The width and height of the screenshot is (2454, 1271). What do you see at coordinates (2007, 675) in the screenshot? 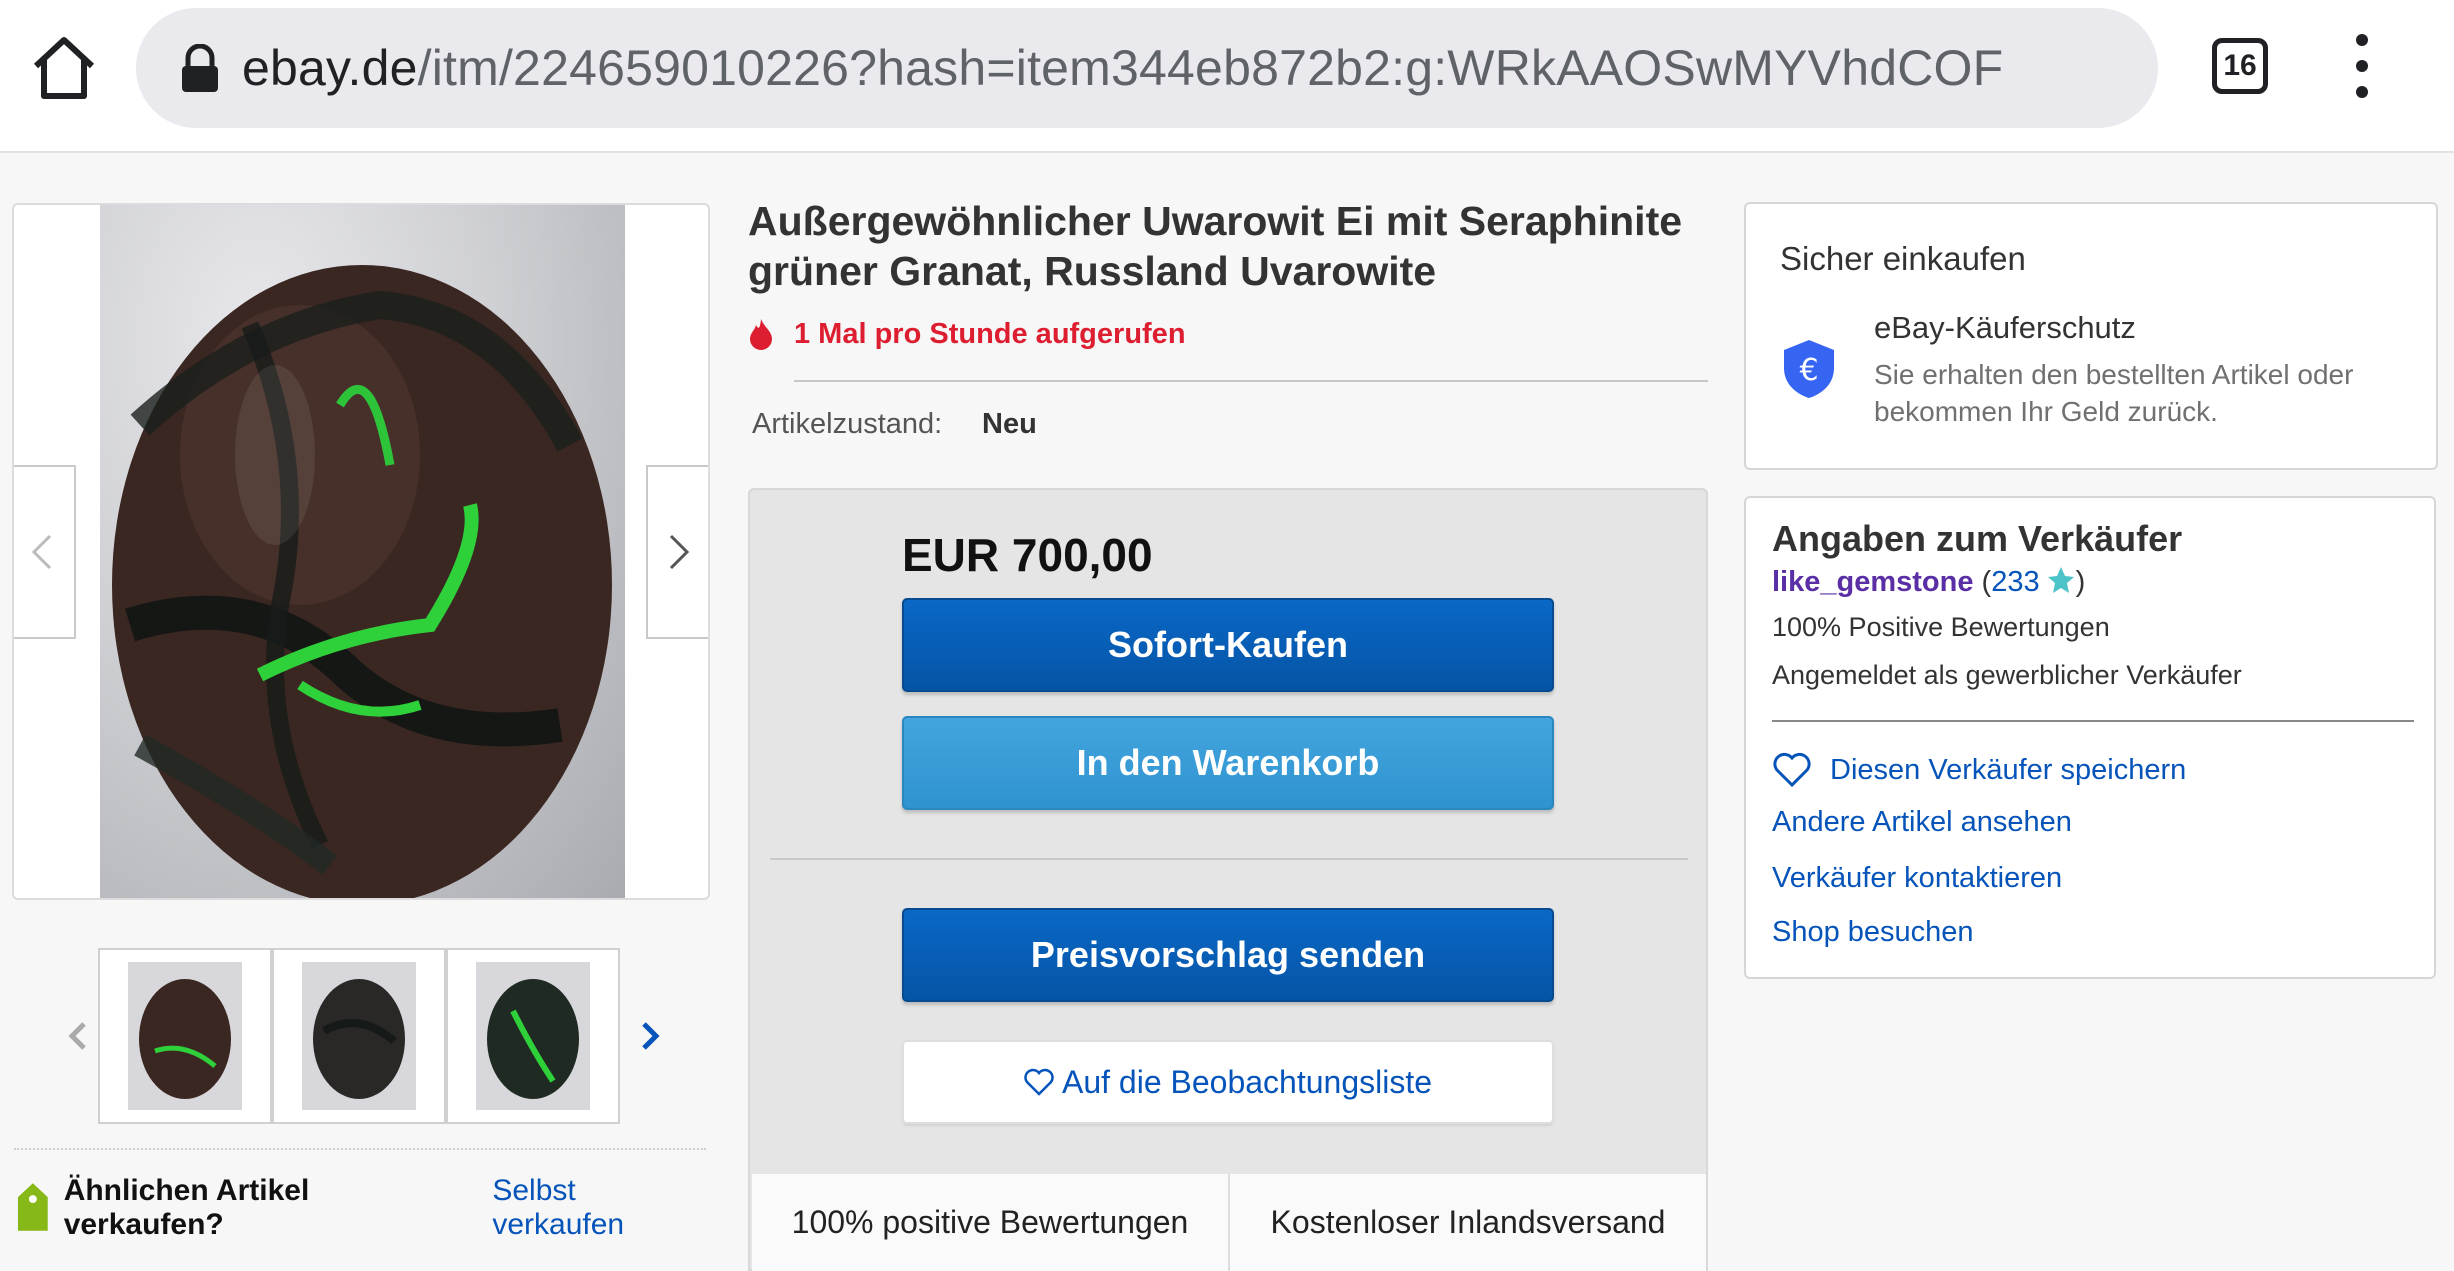
I see `seller-business-status: Angemeldet als gewerblicher Verkäufer` at bounding box center [2007, 675].